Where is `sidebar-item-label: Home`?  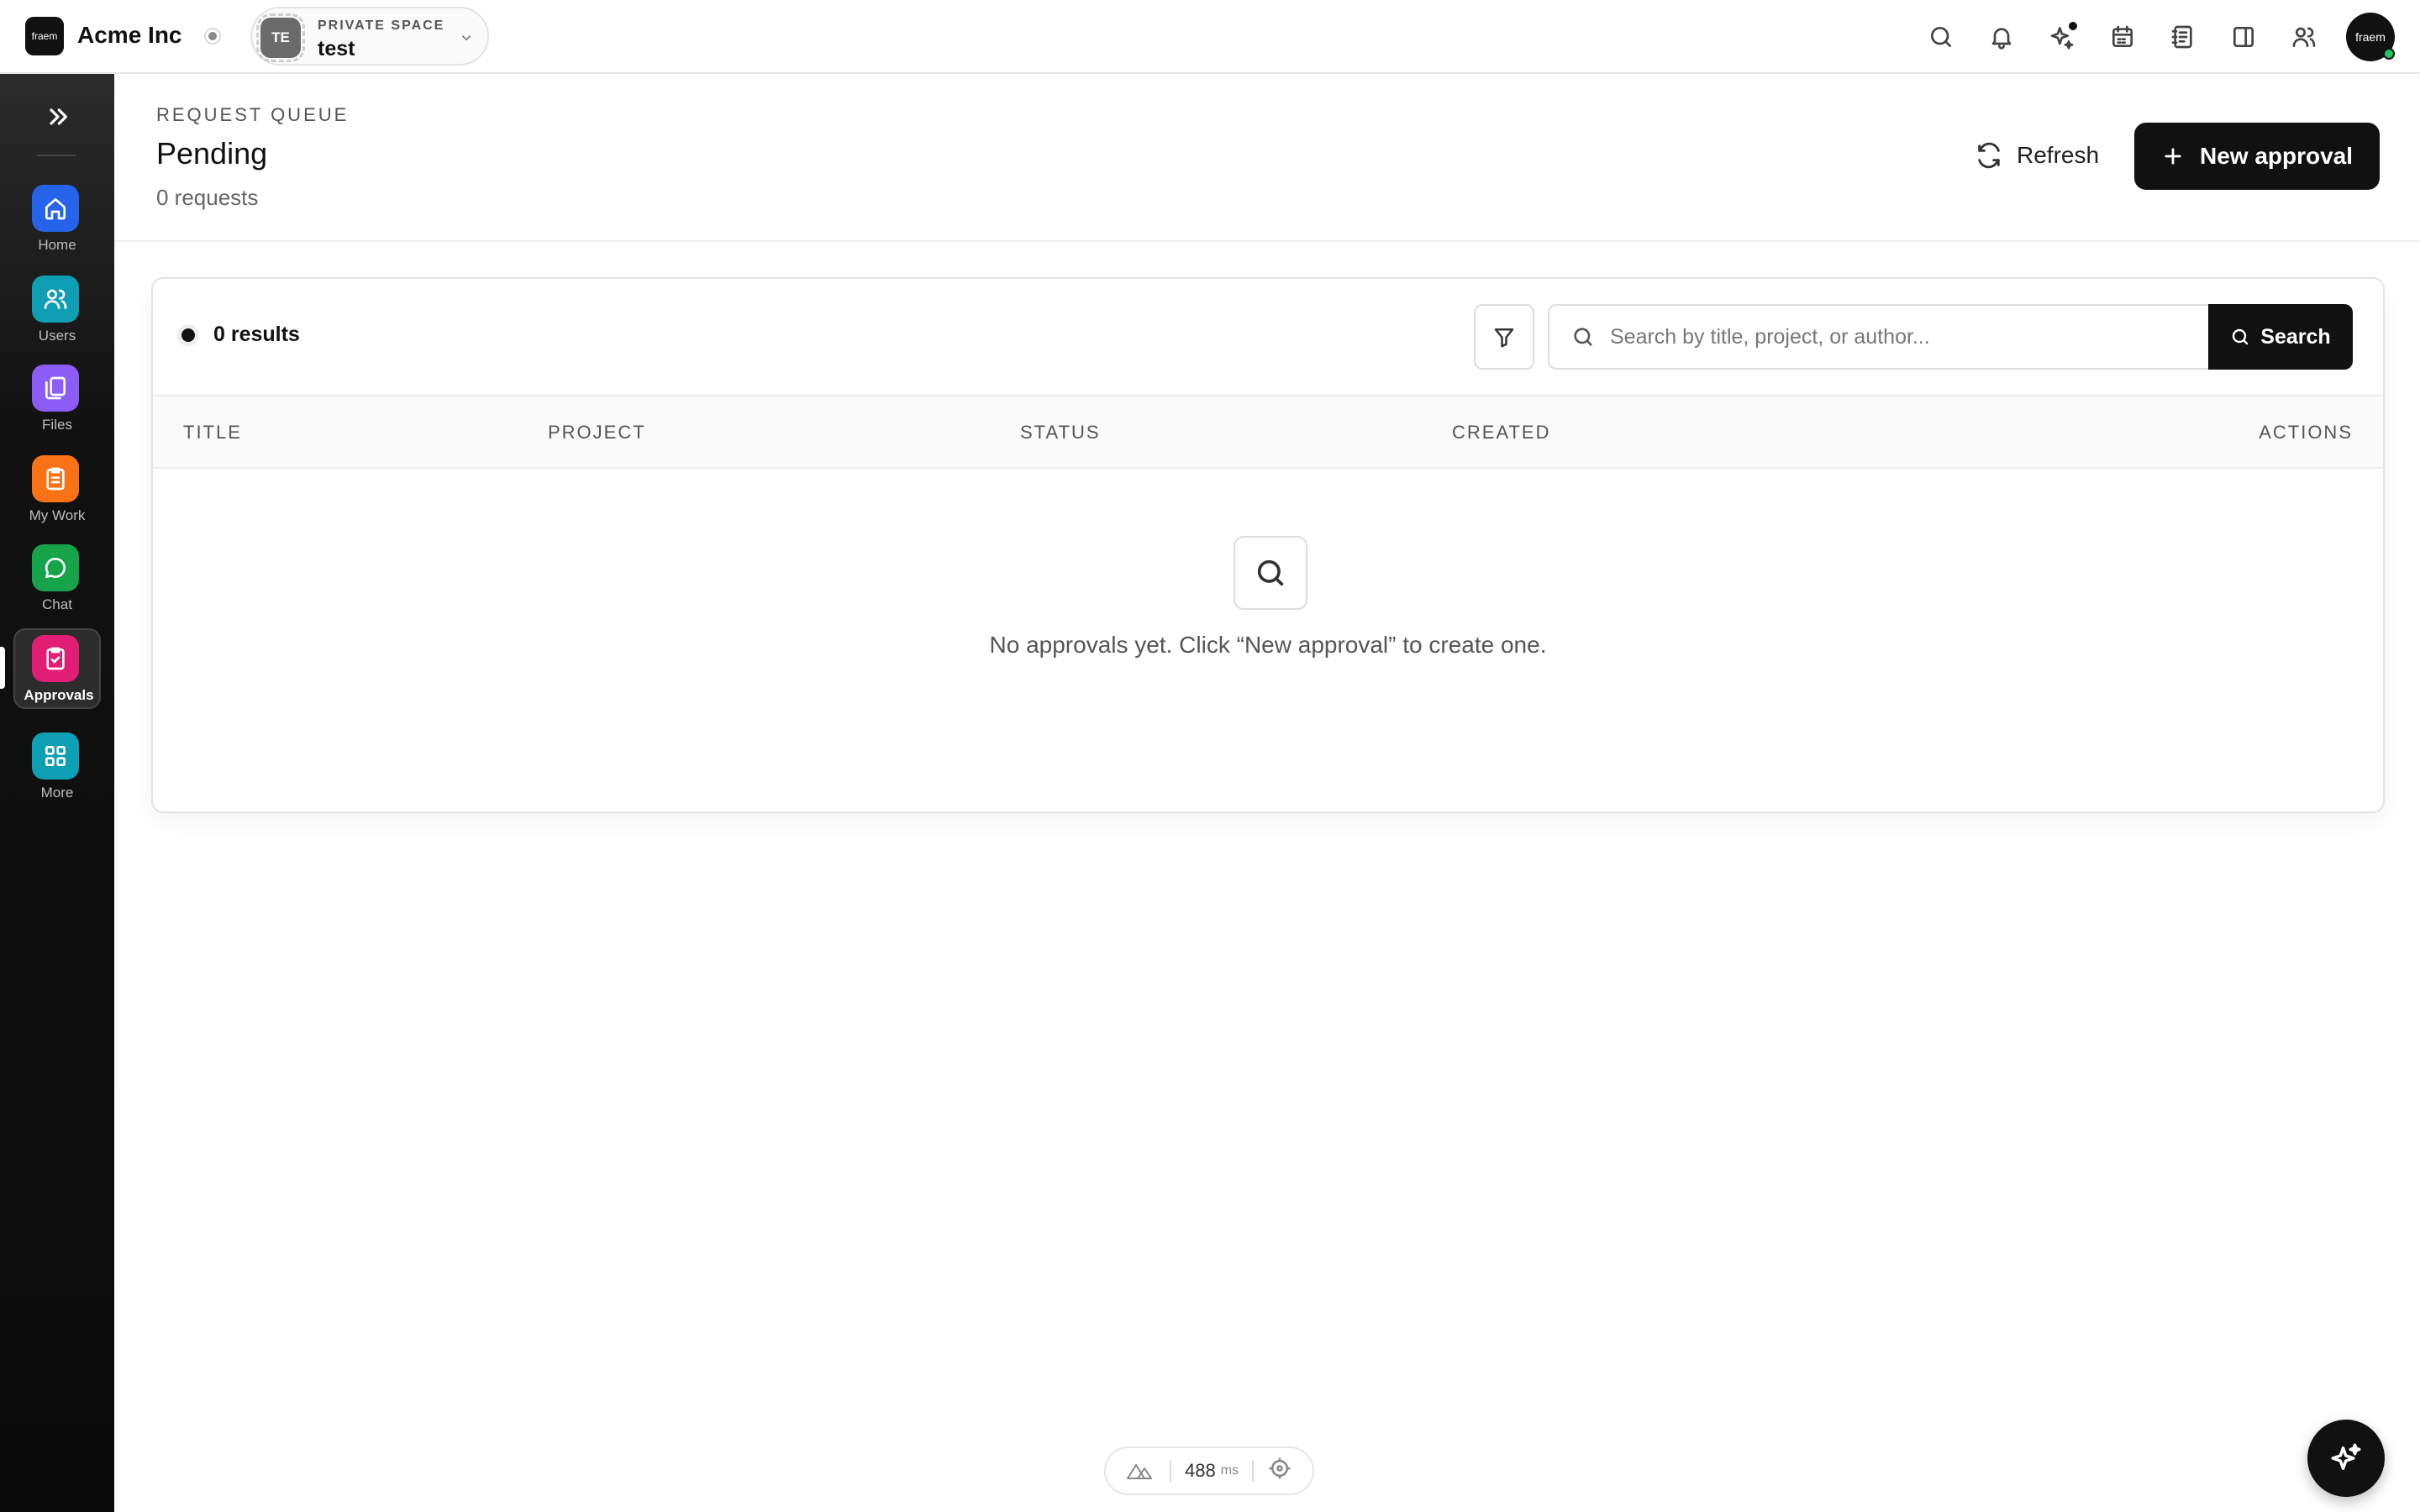 sidebar-item-label: Home is located at coordinates (57, 245).